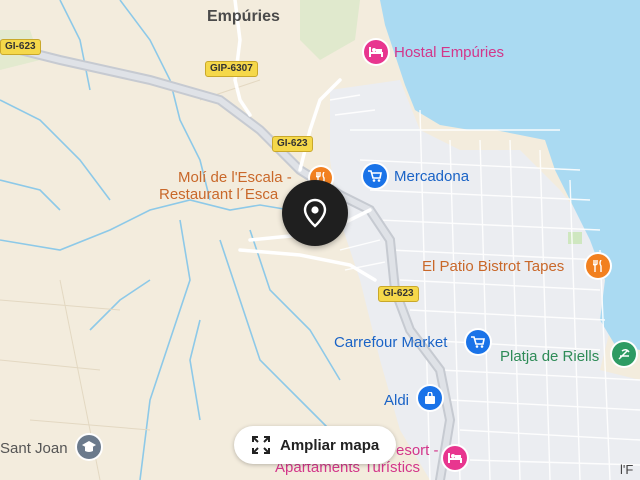  What do you see at coordinates (430, 398) in the screenshot?
I see `shopping-bag-icon` at bounding box center [430, 398].